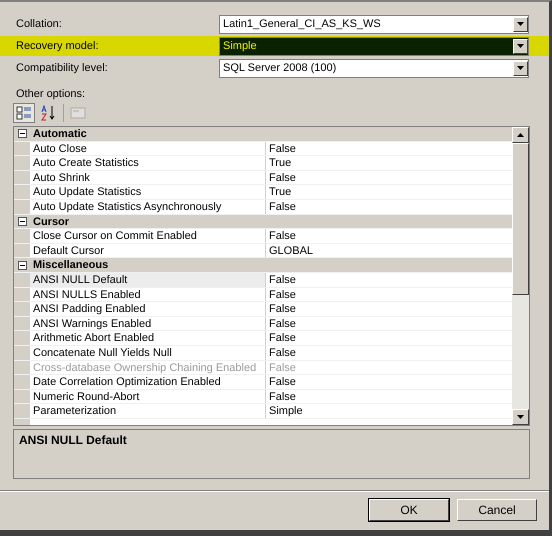  I want to click on cancel-button: Cancel, so click(497, 510).